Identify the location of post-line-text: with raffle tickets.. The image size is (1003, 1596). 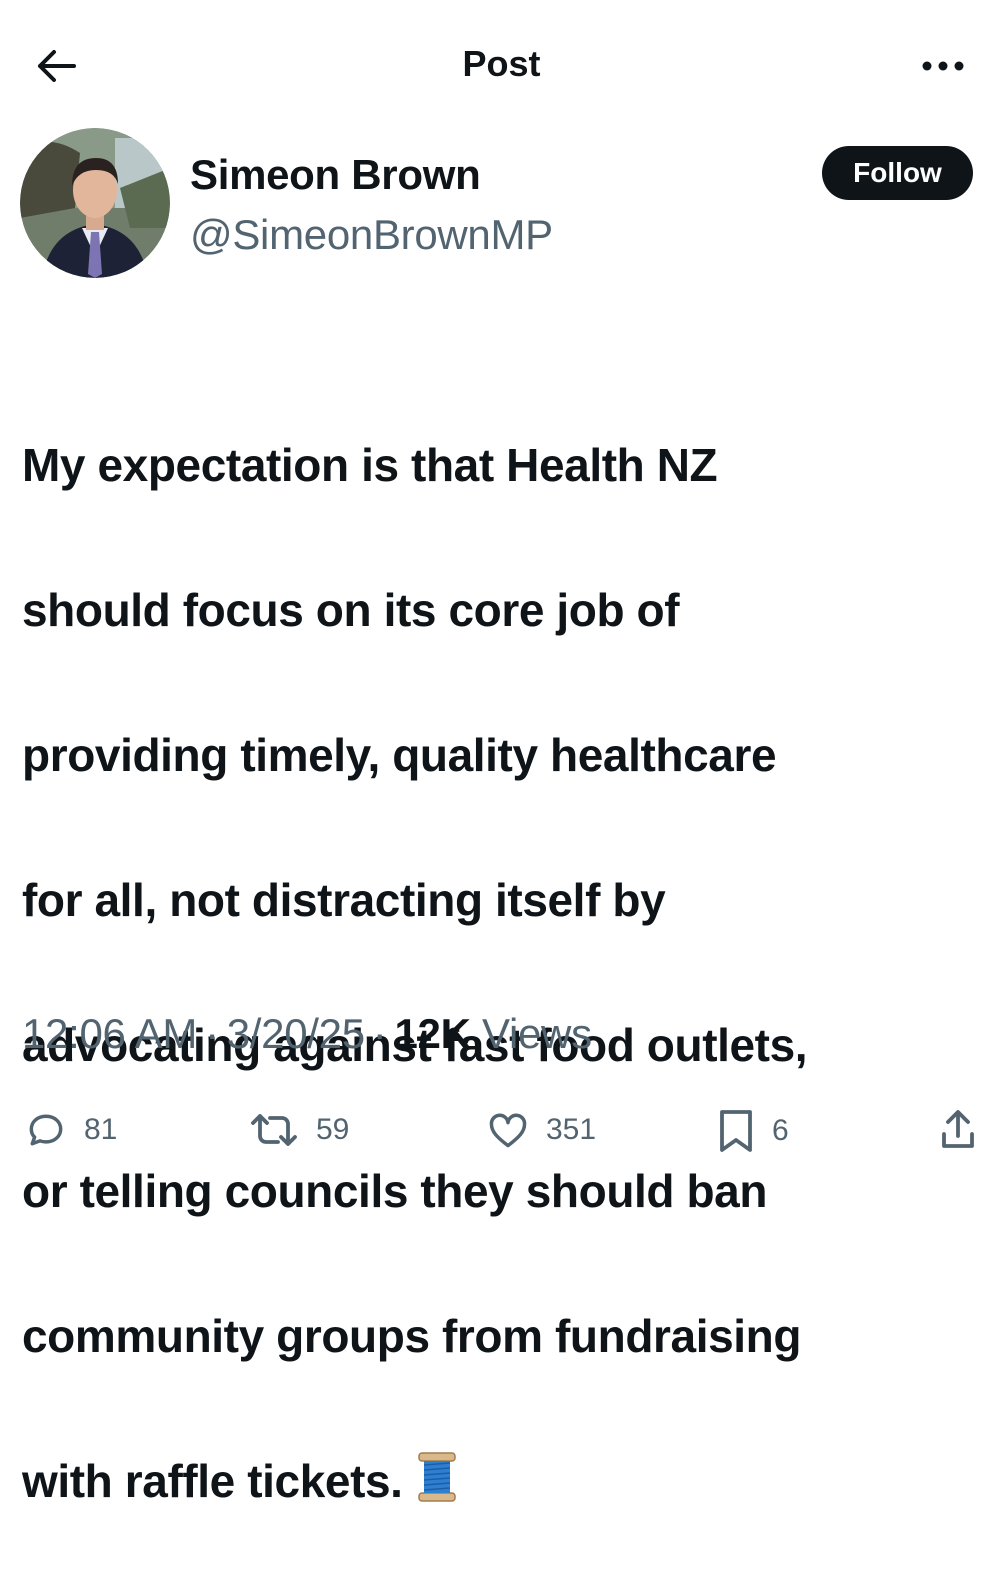
(212, 1480).